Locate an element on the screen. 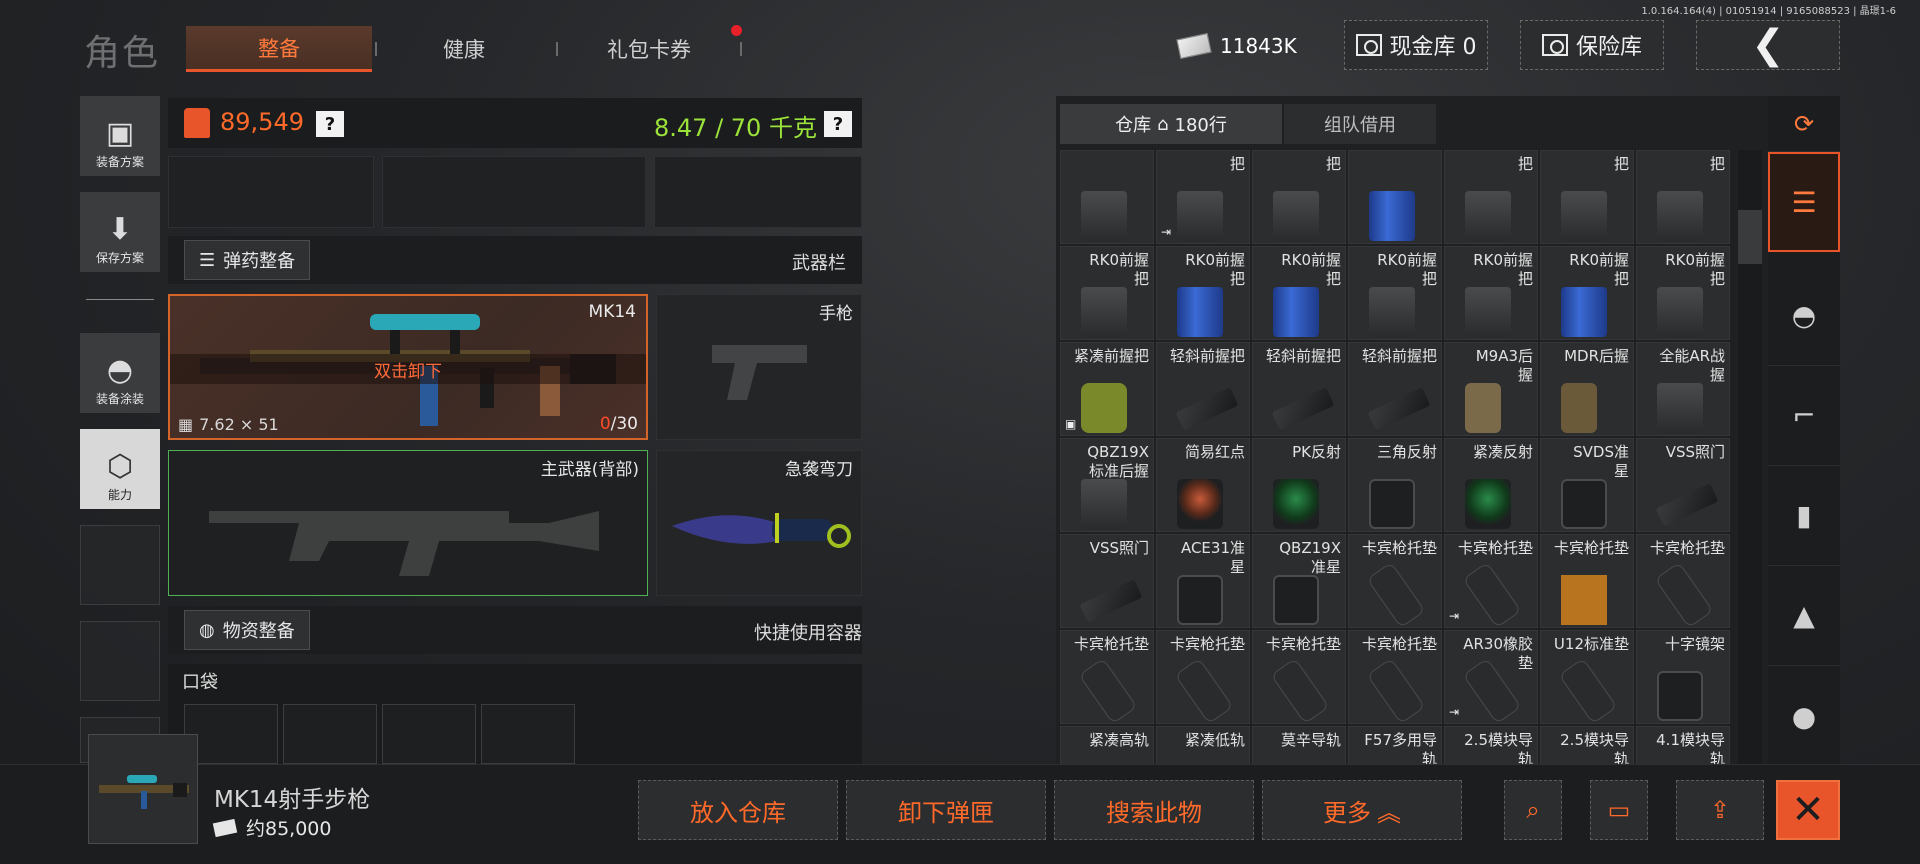  rifle-placeholder-icon is located at coordinates (404, 543).